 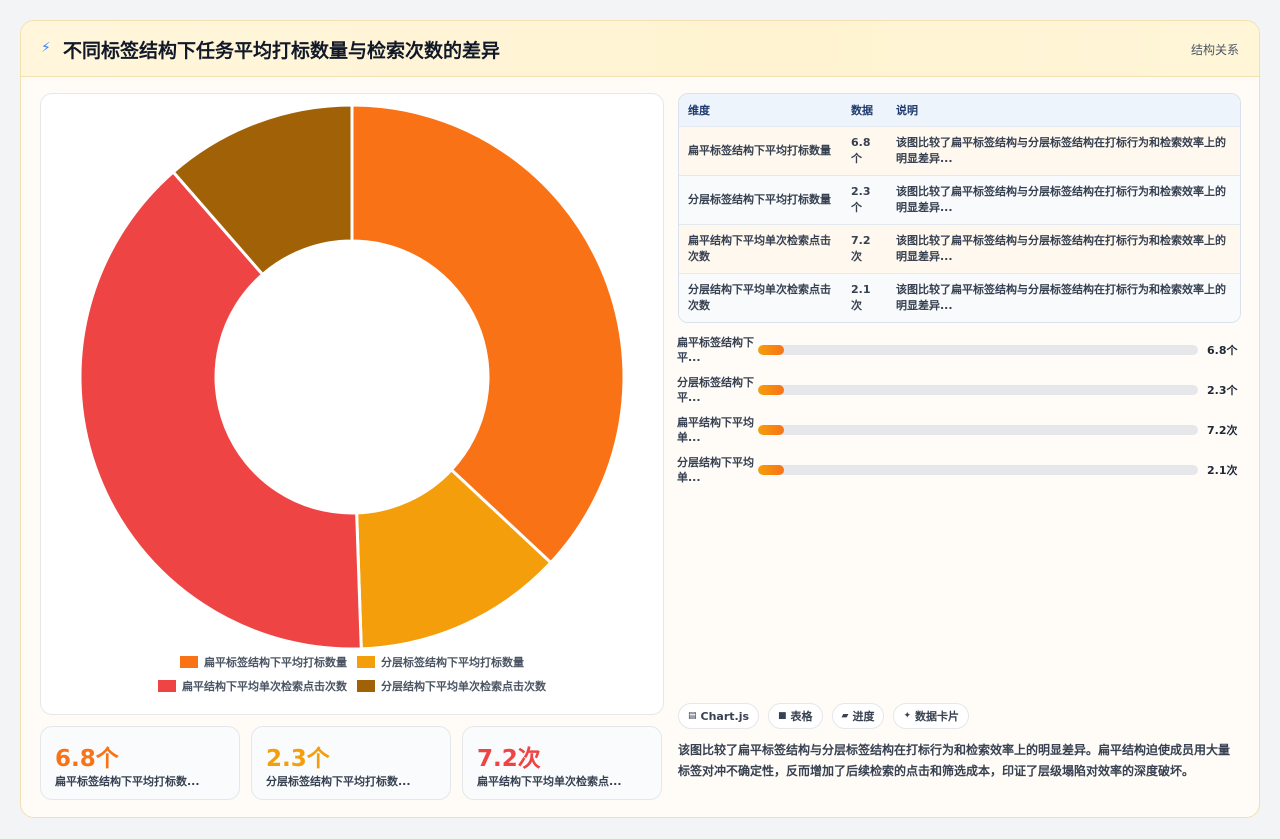 What do you see at coordinates (1222, 470) in the screenshot?
I see `progress-value: 2.1次` at bounding box center [1222, 470].